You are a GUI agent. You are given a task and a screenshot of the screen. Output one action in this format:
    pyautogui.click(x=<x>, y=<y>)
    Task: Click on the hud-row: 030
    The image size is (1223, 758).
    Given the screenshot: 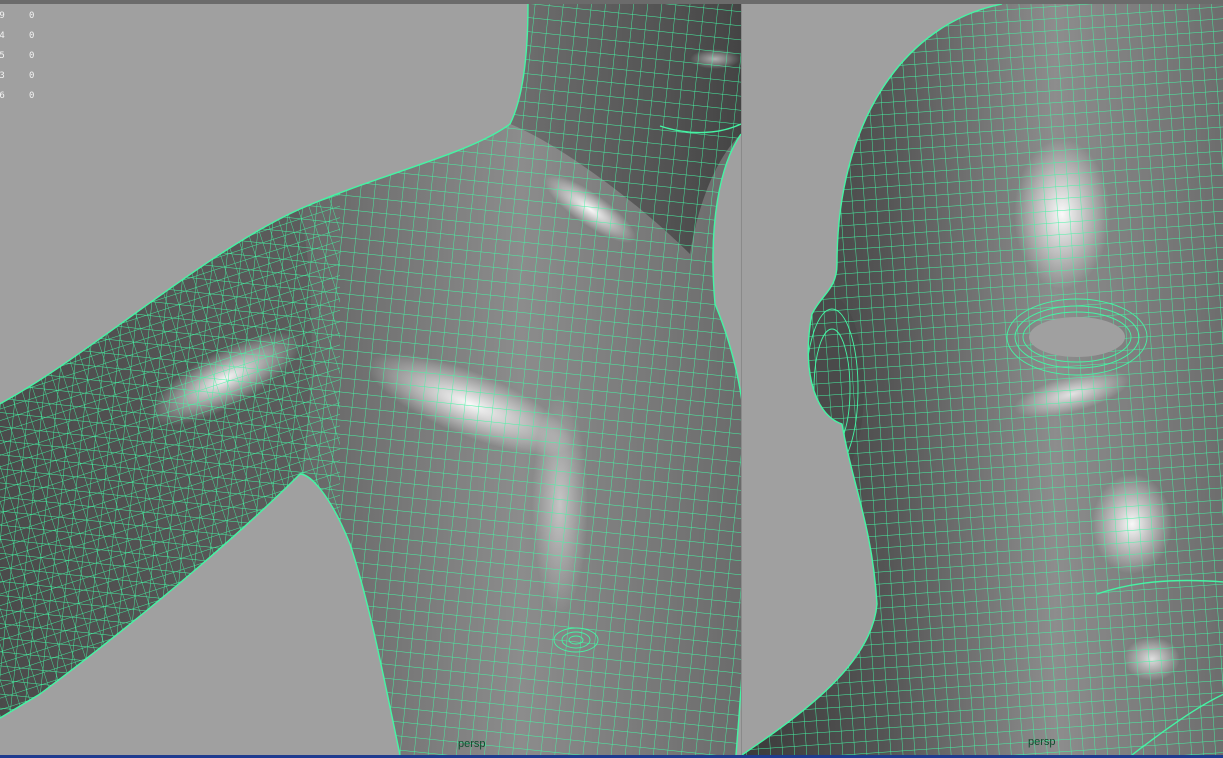 What is the action you would take?
    pyautogui.click(x=17, y=76)
    